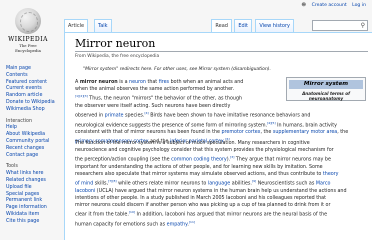  Describe the element at coordinates (363, 25) in the screenshot. I see `search-icon: ⚲` at that location.